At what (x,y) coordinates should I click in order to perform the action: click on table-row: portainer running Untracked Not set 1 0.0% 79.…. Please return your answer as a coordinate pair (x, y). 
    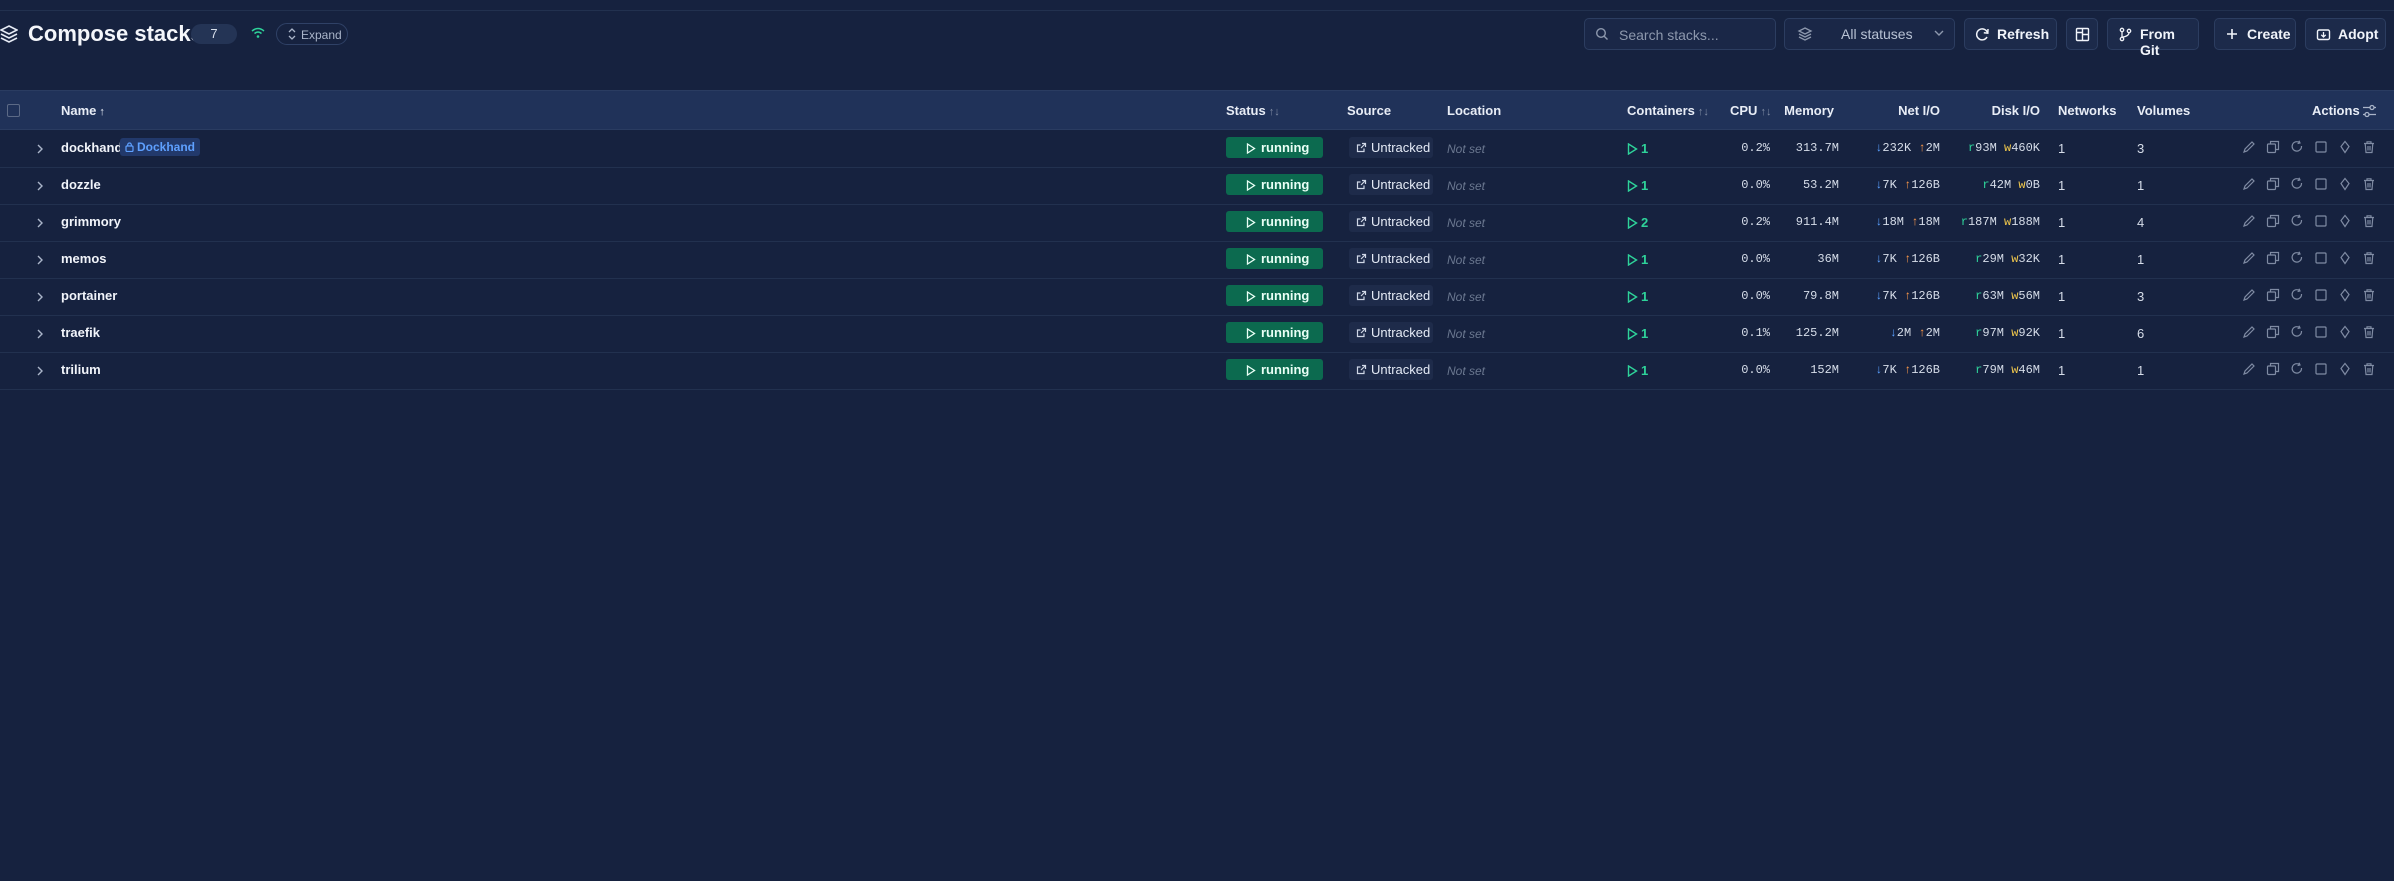
    Looking at the image, I should click on (1197, 297).